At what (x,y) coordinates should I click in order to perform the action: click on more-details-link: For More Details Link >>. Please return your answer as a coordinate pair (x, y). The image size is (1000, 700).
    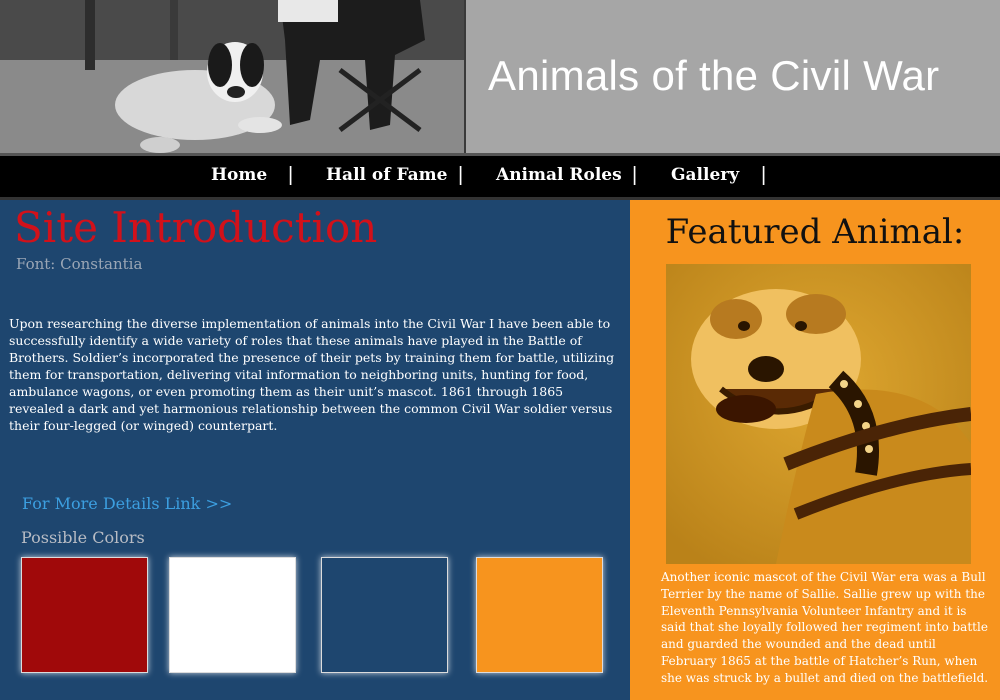
    Looking at the image, I should click on (127, 503).